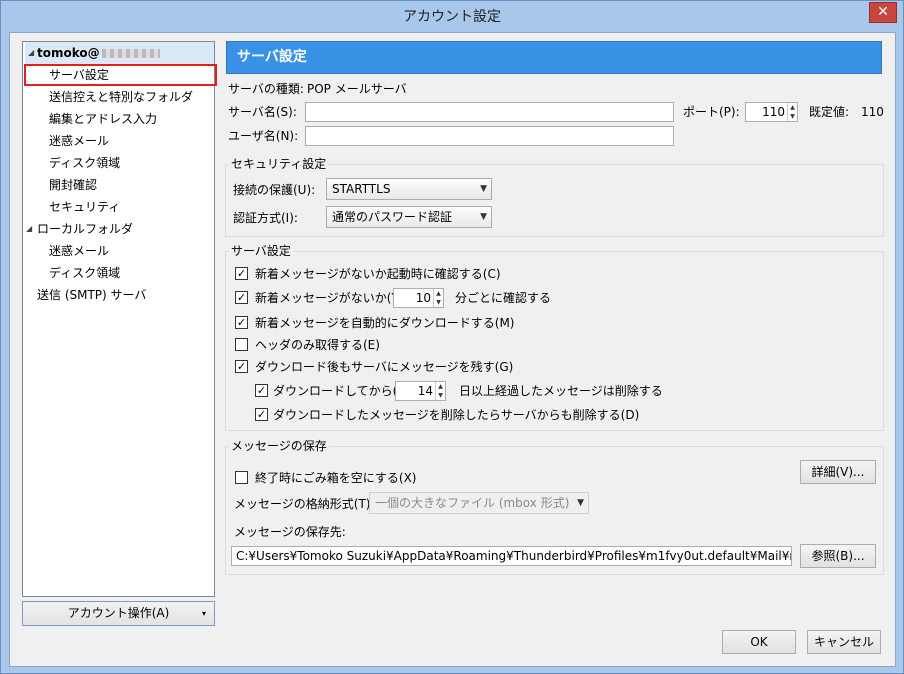 This screenshot has width=904, height=674. Describe the element at coordinates (385, 323) in the screenshot. I see `auto-download-label: 新着メッセージを自動的にダウンロードする(M)` at that location.